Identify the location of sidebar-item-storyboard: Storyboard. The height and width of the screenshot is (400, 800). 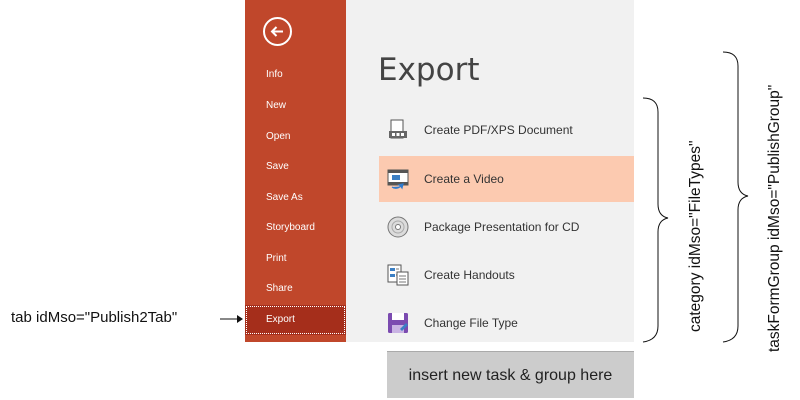
(295, 228).